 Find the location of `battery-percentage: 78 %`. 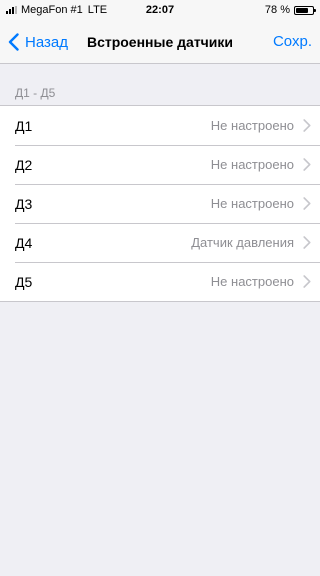

battery-percentage: 78 % is located at coordinates (277, 10).